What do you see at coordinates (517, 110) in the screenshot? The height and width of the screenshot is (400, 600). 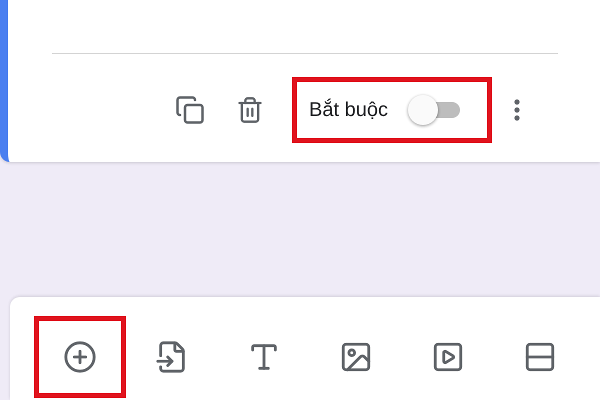 I see `more-icon` at bounding box center [517, 110].